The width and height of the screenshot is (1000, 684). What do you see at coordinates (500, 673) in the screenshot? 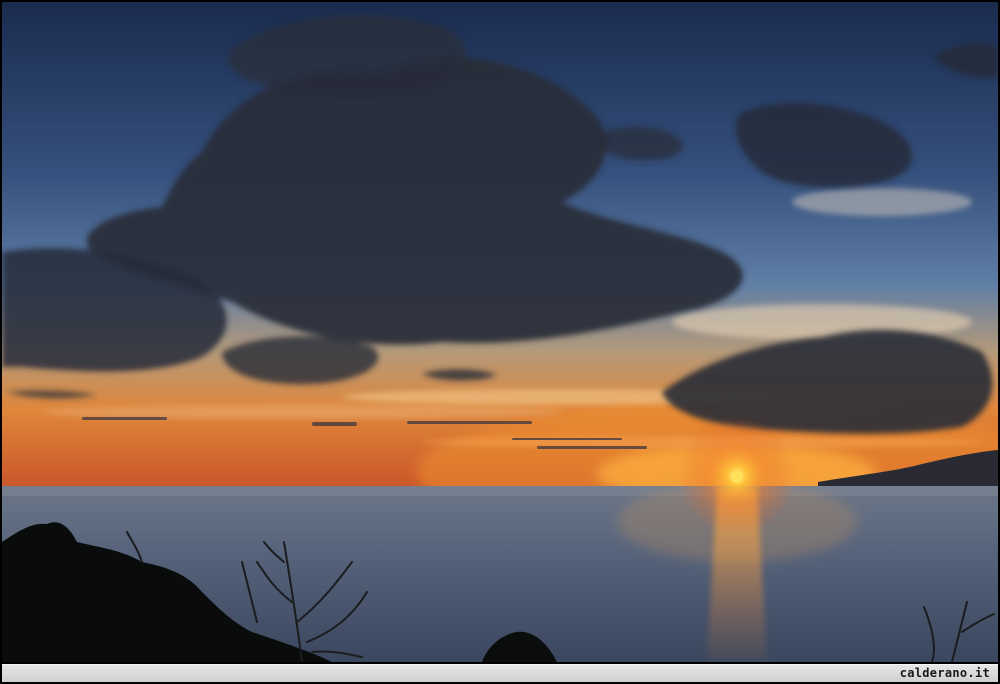
I see `caption-bar: calderano.it` at bounding box center [500, 673].